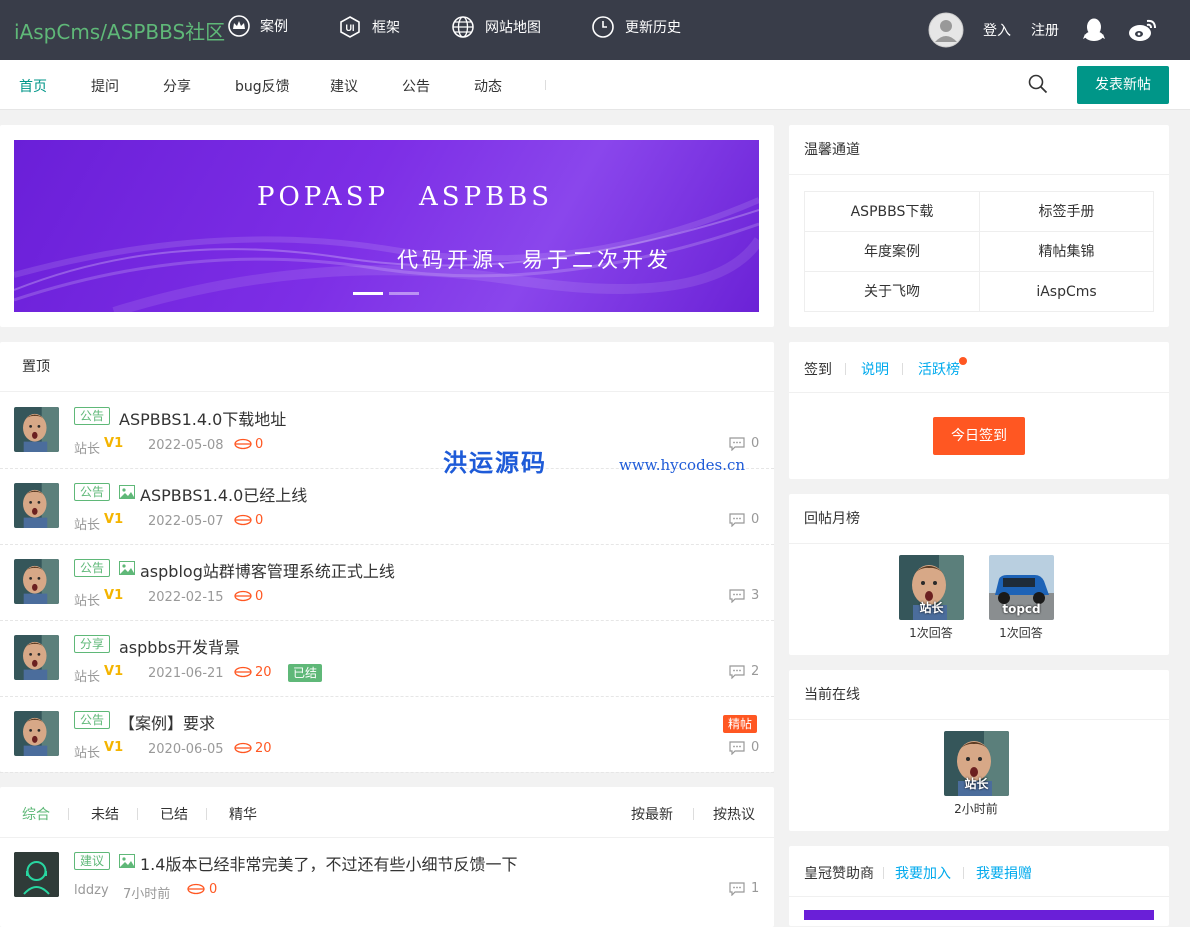  I want to click on sticky-post-row: 公告 【案例】要求 站长 V1 2020-06-05 20 精帖 0, so click(387, 735).